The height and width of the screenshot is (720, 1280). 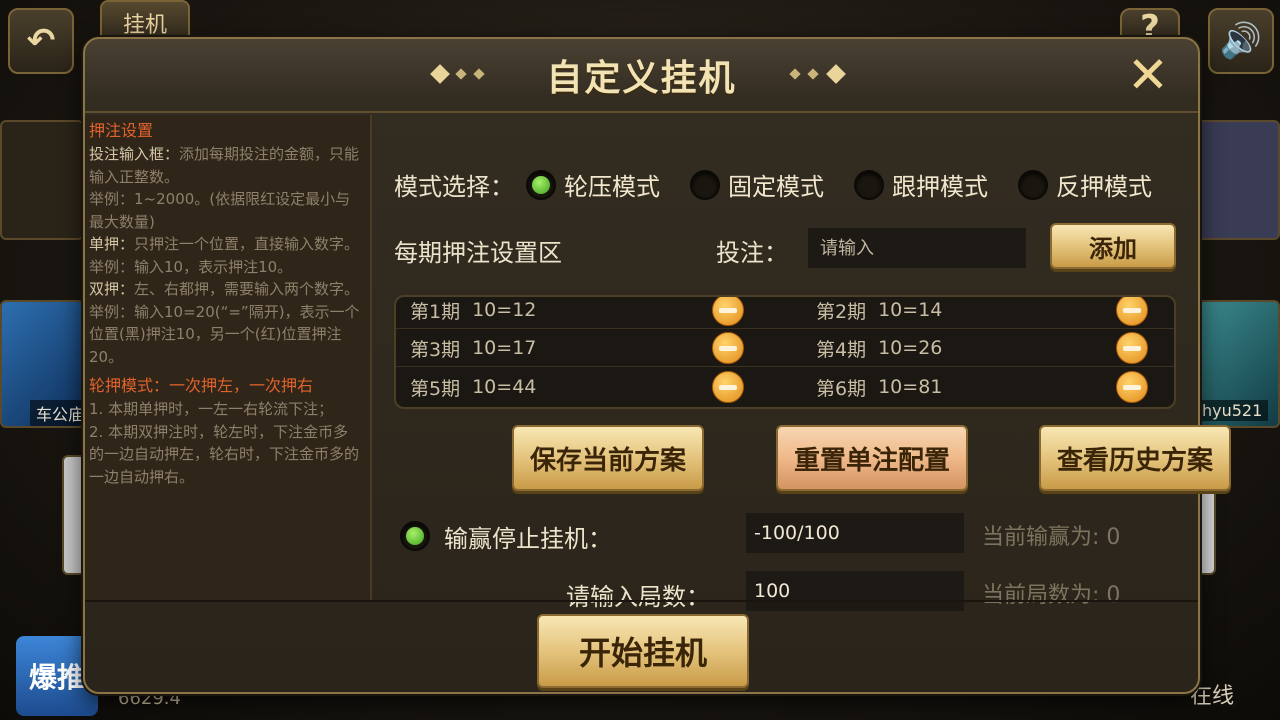 I want to click on dialog-title-bar: 自定义挂机 ✕, so click(x=641, y=76).